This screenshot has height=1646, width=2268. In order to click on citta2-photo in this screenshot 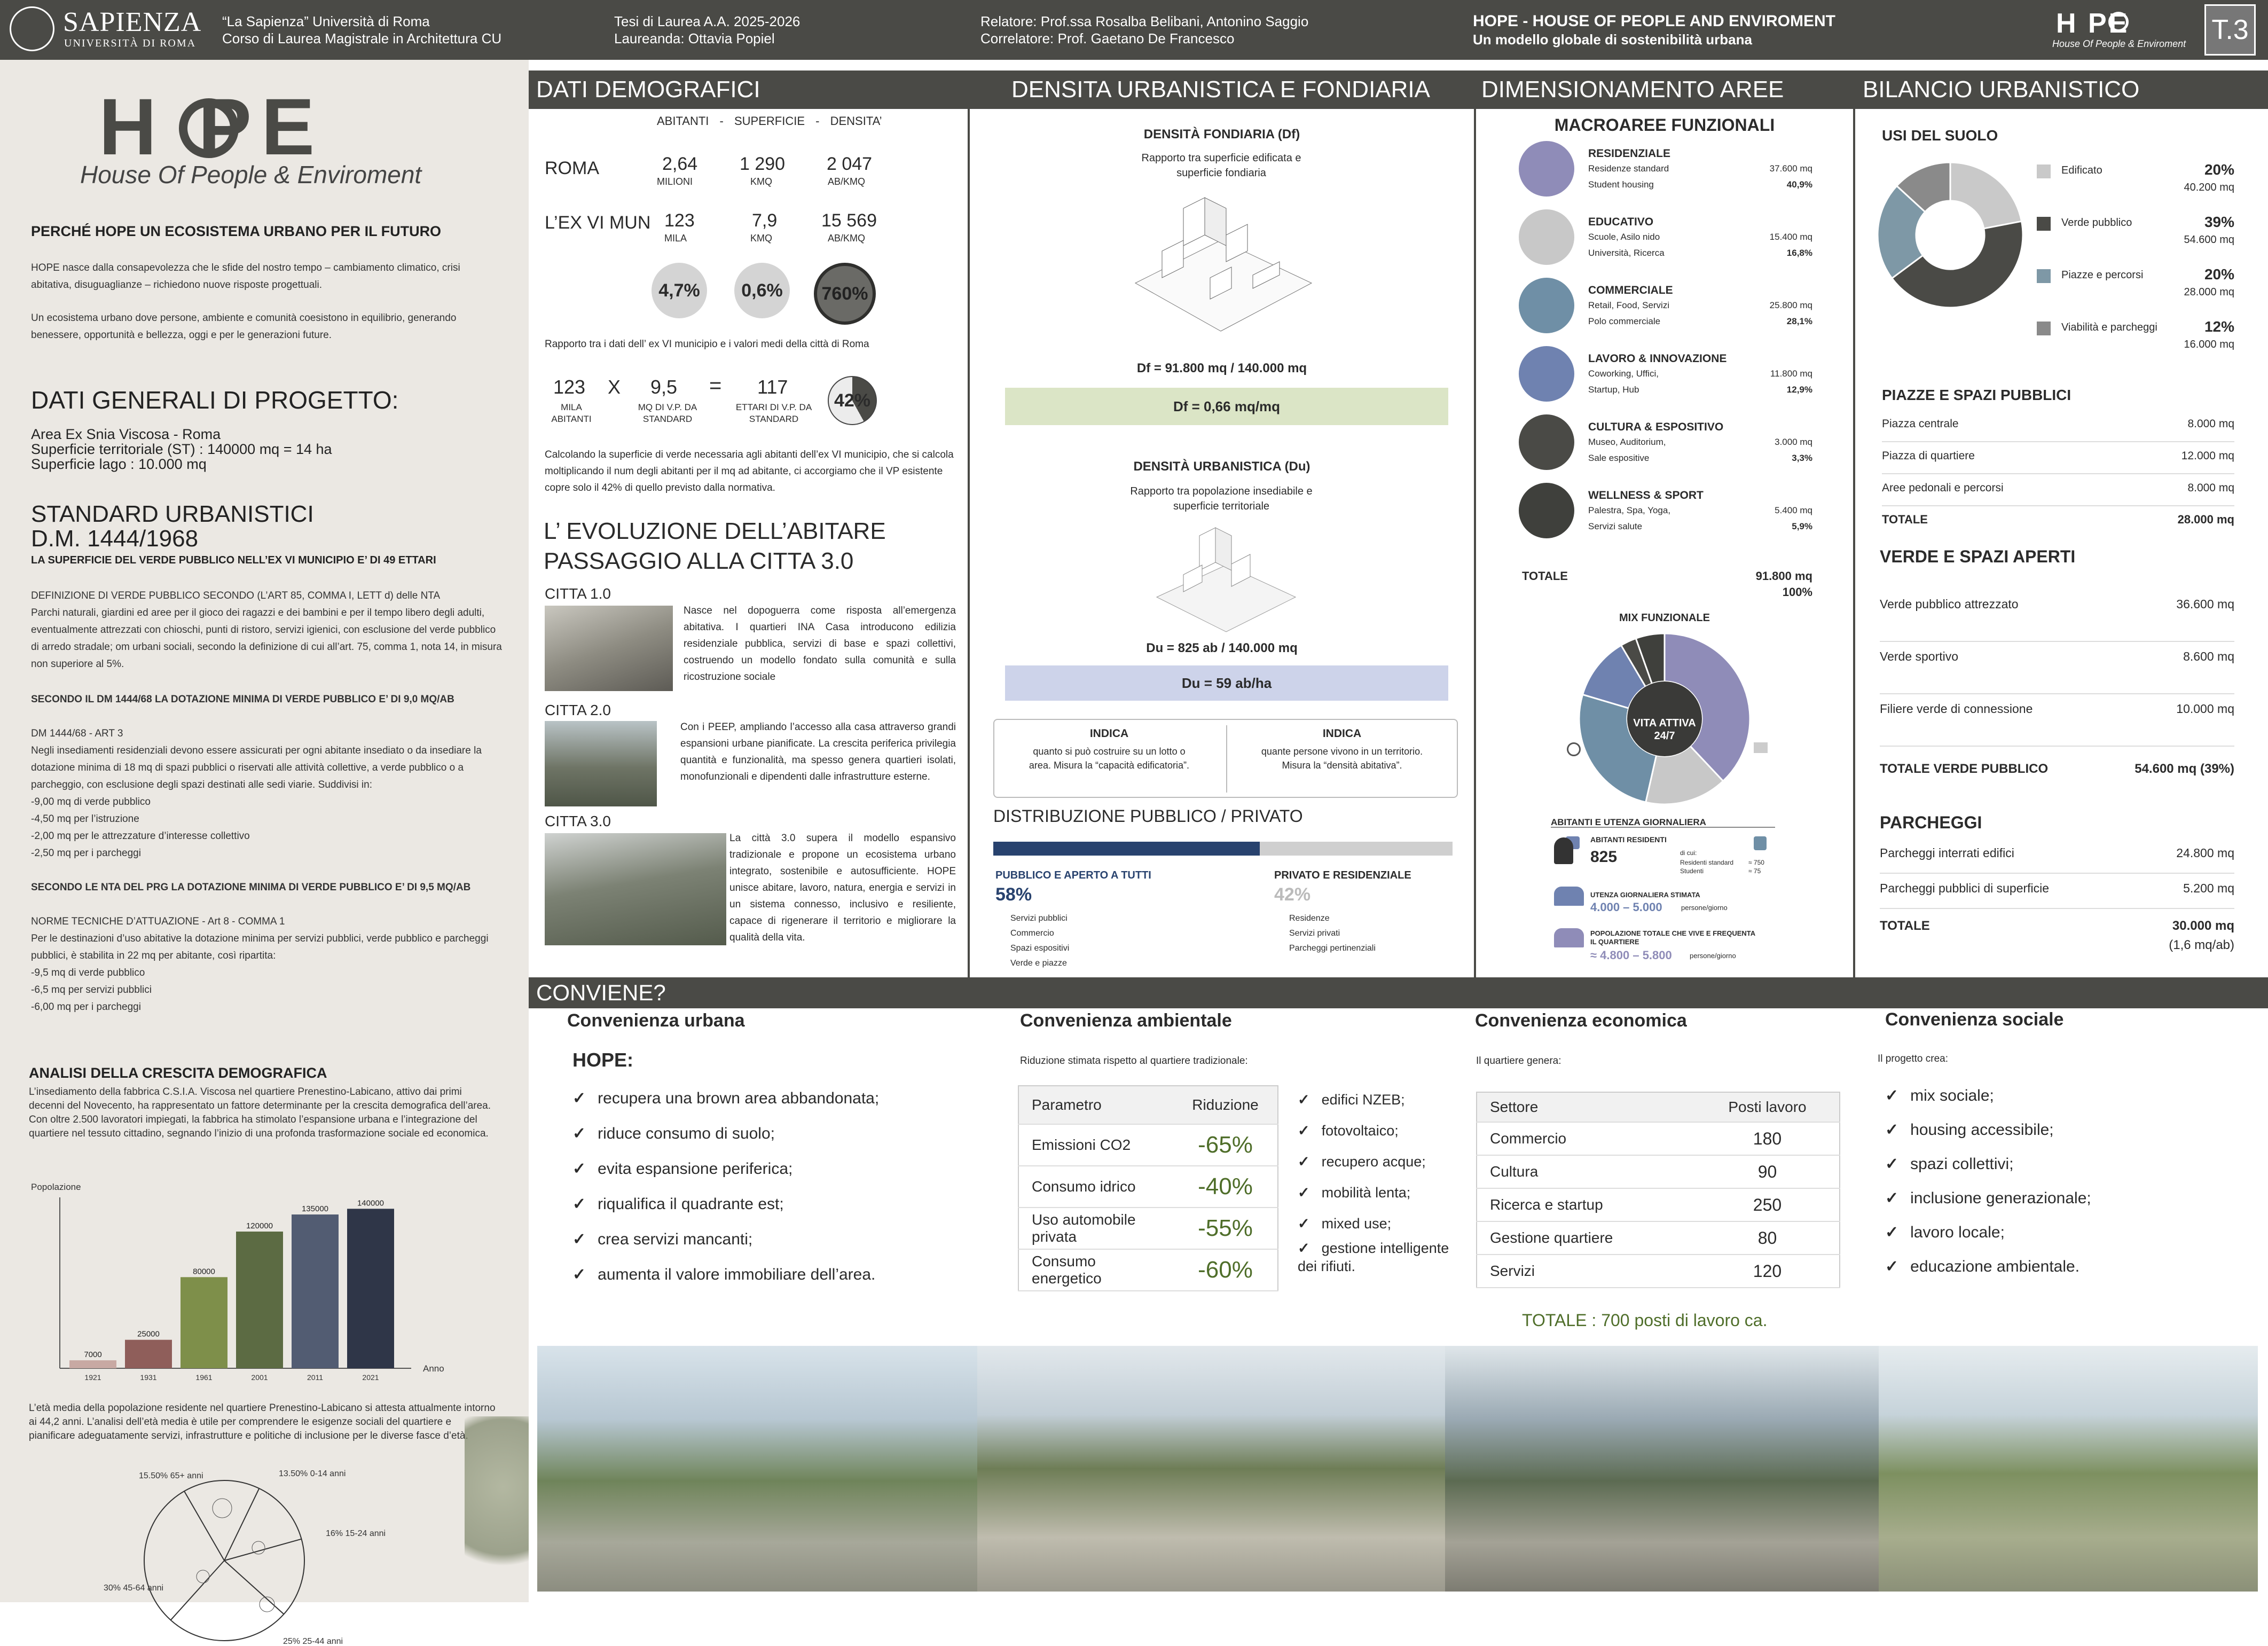, I will do `click(601, 763)`.